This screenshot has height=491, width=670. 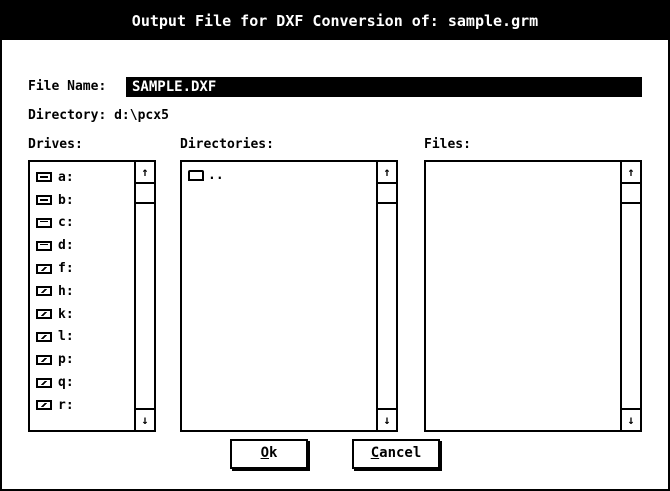 I want to click on cancel-label-rest: ancel, so click(x=400, y=453).